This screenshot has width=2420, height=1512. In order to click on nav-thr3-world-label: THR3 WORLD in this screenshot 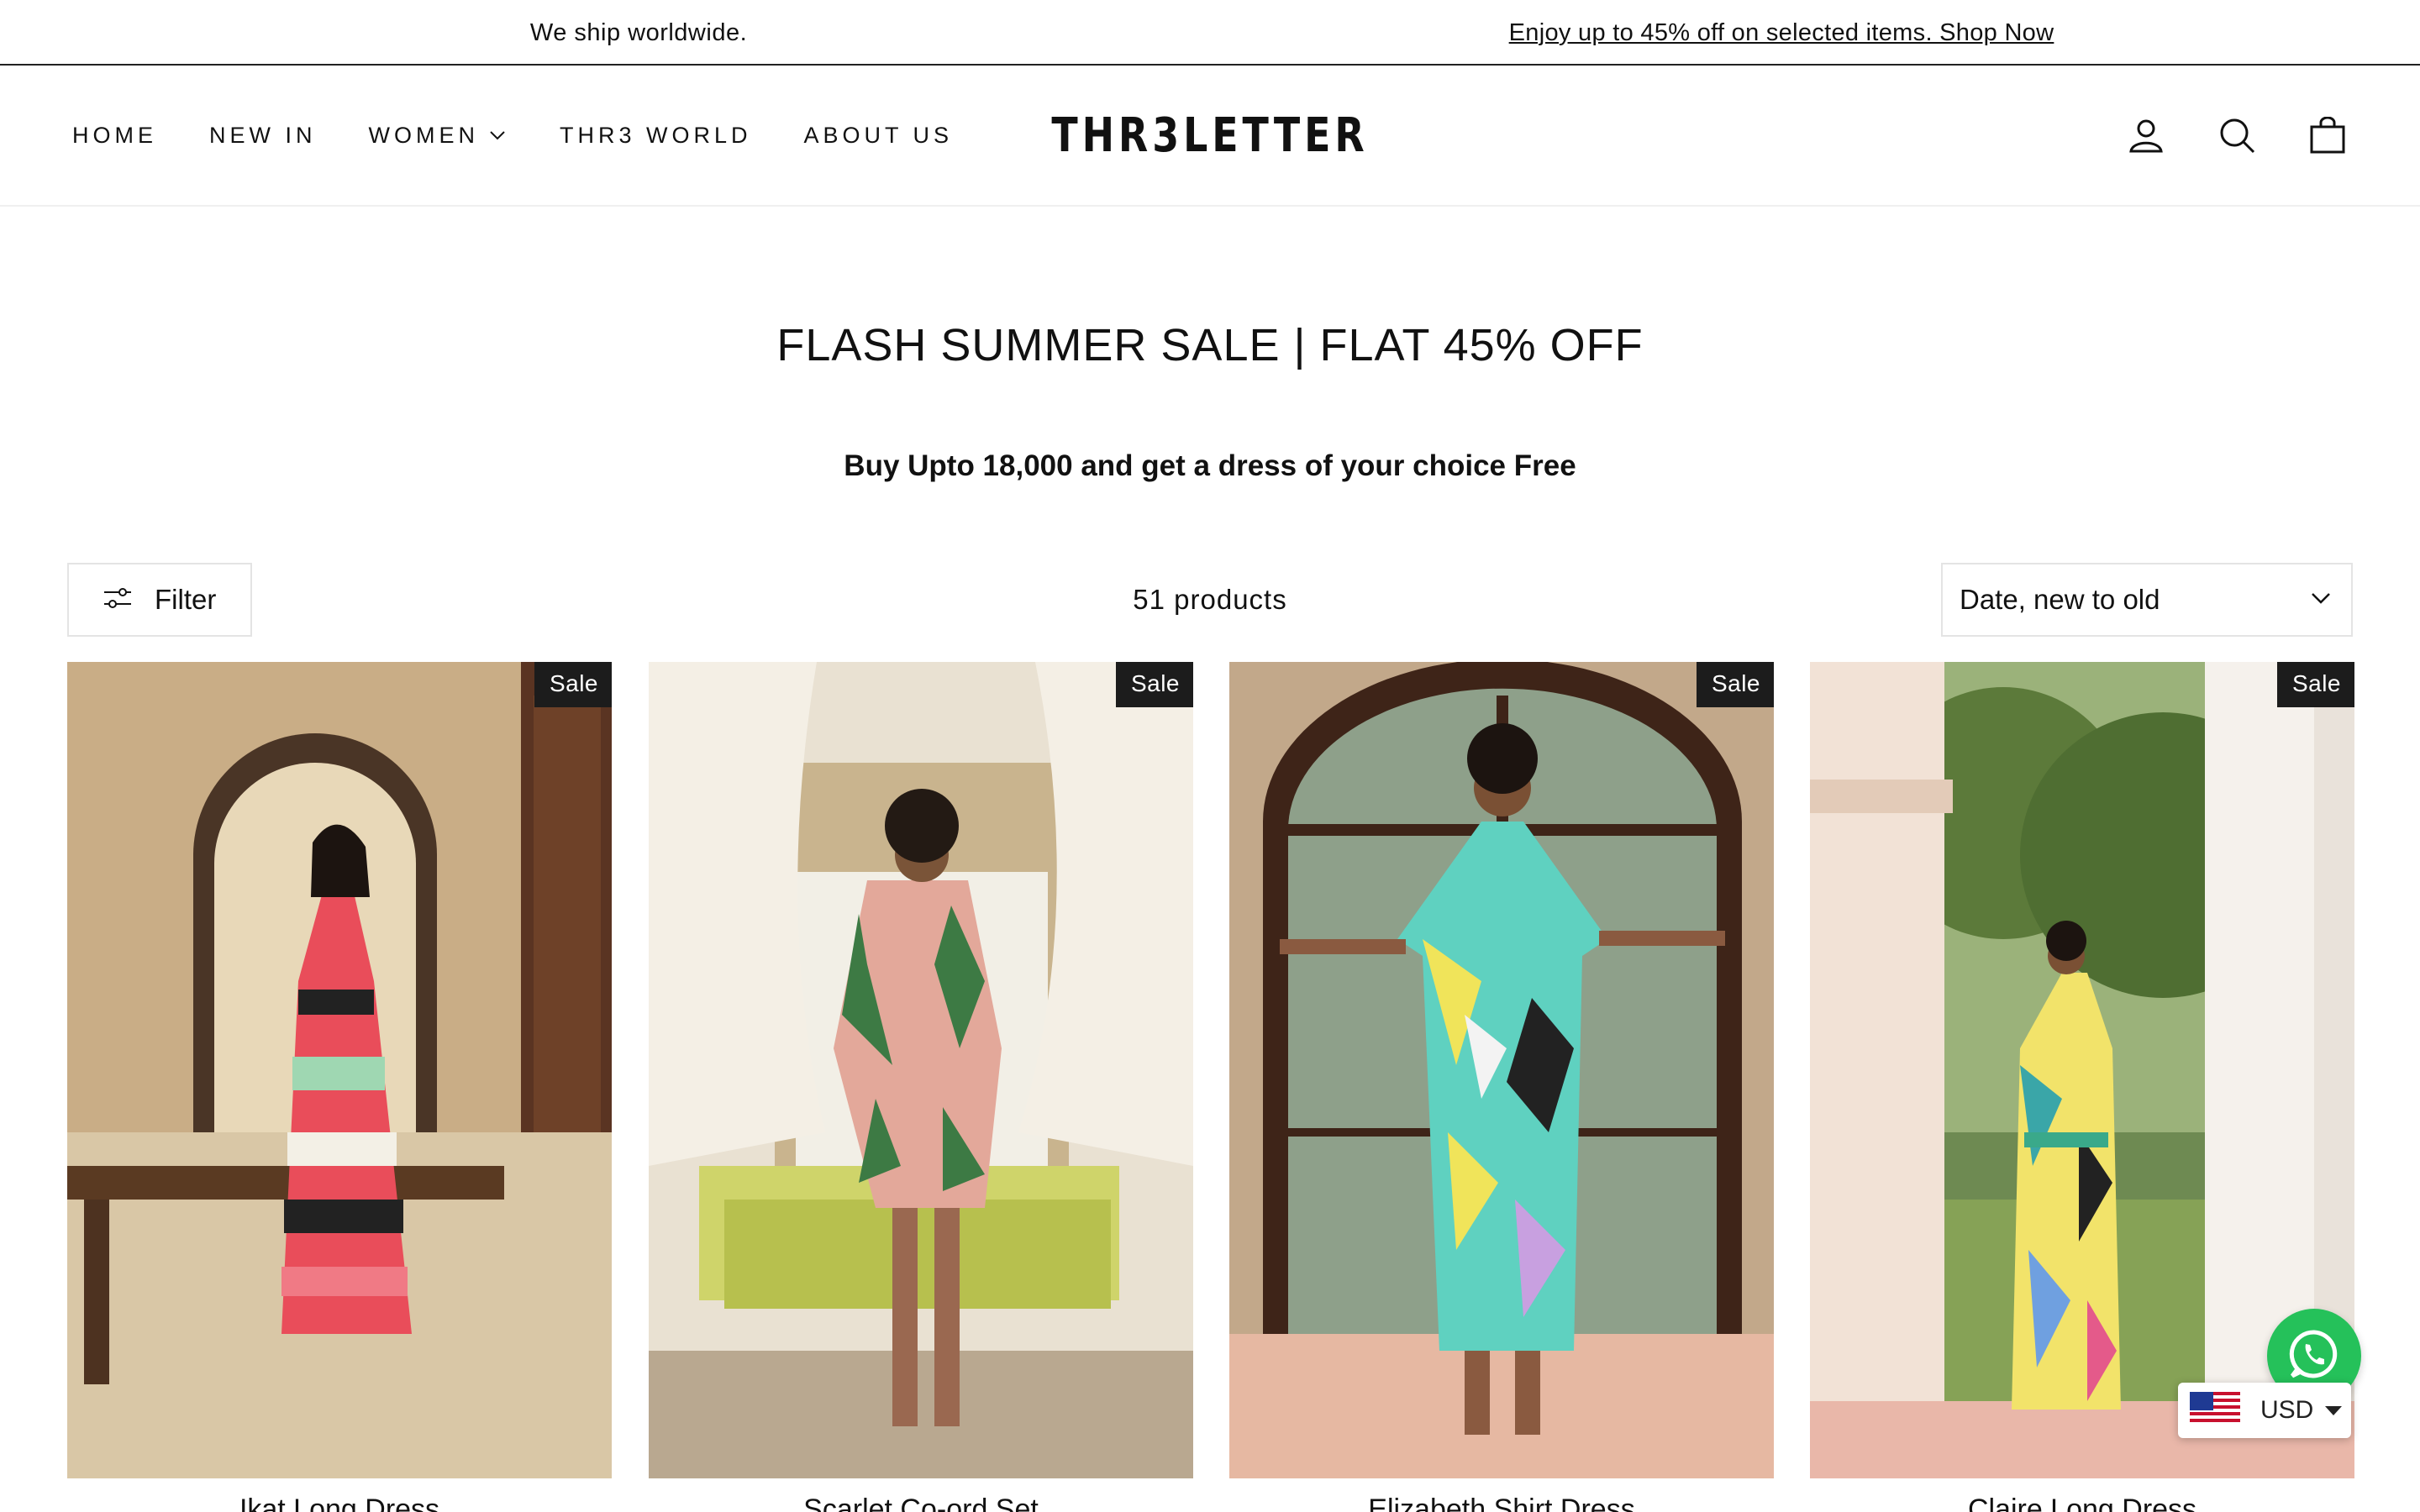, I will do `click(656, 135)`.